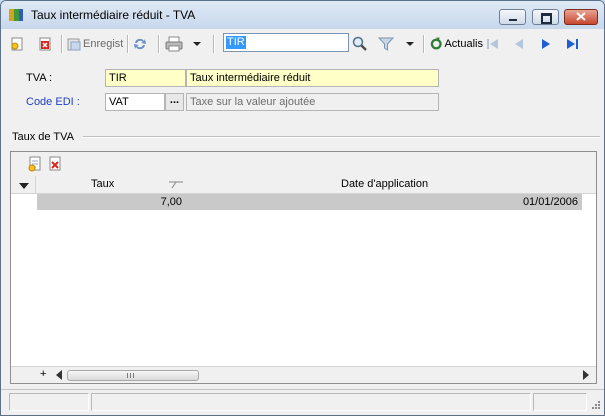  I want to click on last-record-button, so click(574, 44).